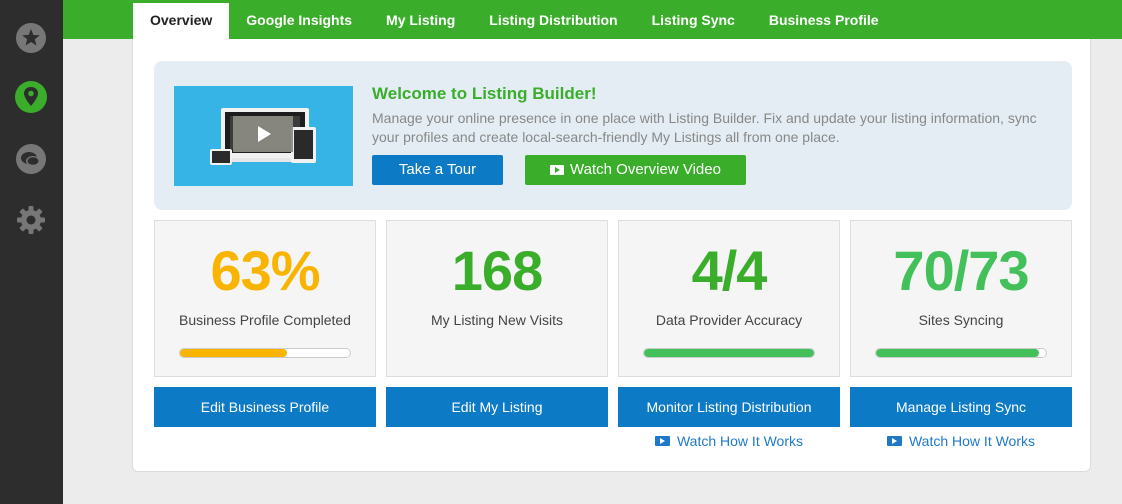 The height and width of the screenshot is (504, 1122). Describe the element at coordinates (181, 21) in the screenshot. I see `tab-overview: Overview` at that location.